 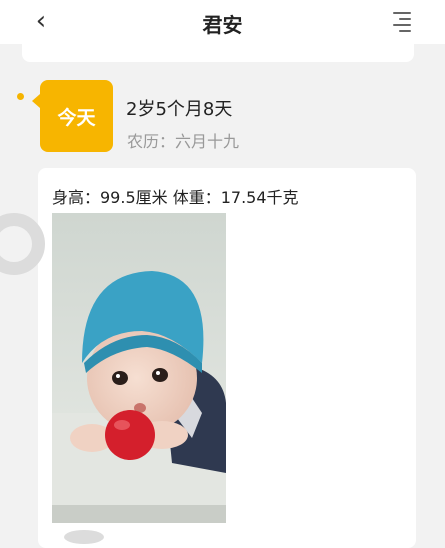 I want to click on age-text: 2岁5个月8天, so click(x=179, y=109).